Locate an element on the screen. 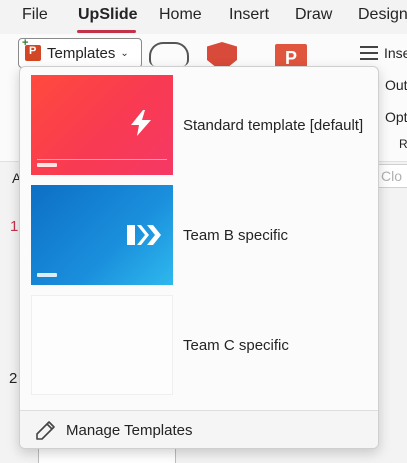  template-label-team-b: Team B specific is located at coordinates (236, 235).